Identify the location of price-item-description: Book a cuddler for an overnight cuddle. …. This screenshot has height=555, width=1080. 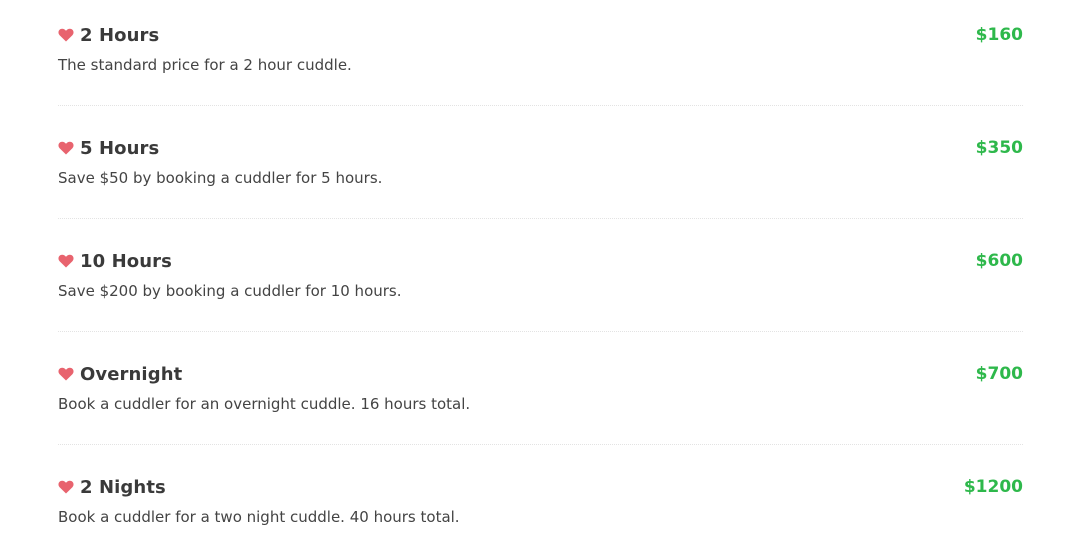
(264, 404).